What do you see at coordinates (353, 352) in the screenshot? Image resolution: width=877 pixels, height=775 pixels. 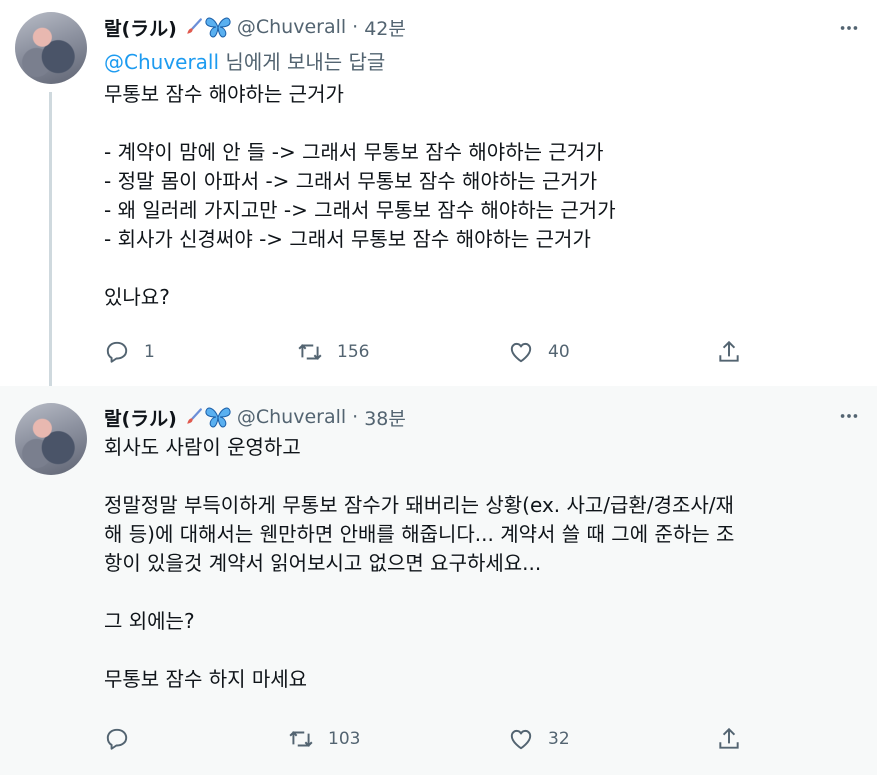 I see `retweet-count: 156` at bounding box center [353, 352].